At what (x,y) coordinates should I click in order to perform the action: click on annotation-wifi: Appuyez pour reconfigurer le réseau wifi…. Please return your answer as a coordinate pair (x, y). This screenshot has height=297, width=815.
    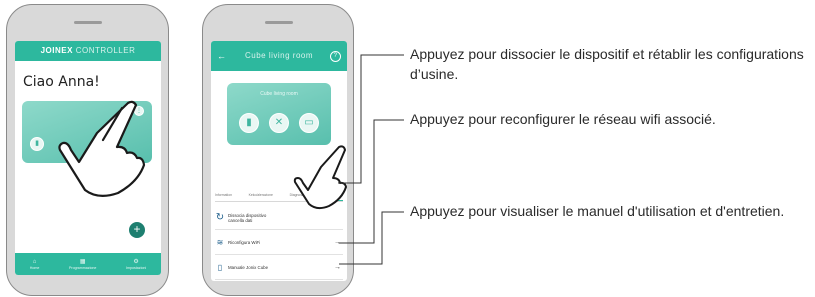
    Looking at the image, I should click on (563, 119).